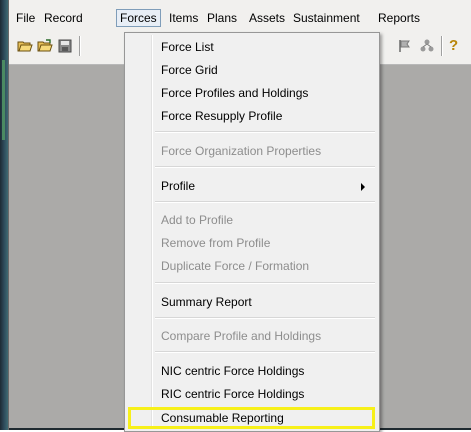 The image size is (471, 432). What do you see at coordinates (363, 187) in the screenshot?
I see `submenu-arrow-icon` at bounding box center [363, 187].